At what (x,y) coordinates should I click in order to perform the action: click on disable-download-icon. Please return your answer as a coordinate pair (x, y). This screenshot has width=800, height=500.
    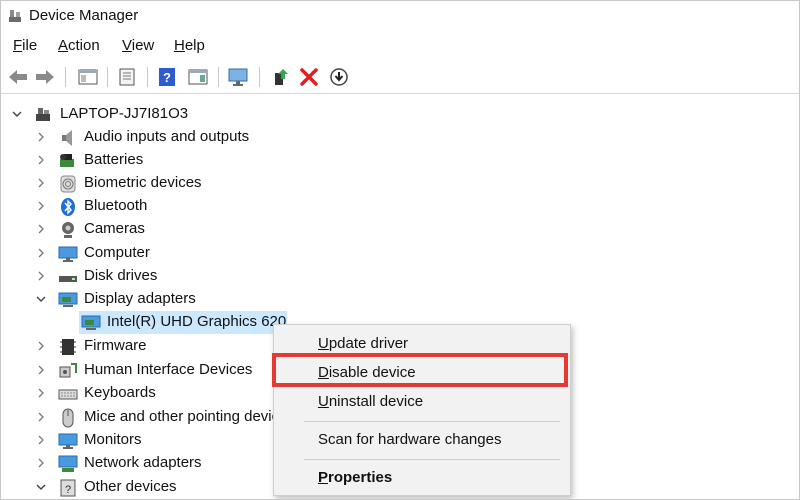
    Looking at the image, I should click on (339, 77).